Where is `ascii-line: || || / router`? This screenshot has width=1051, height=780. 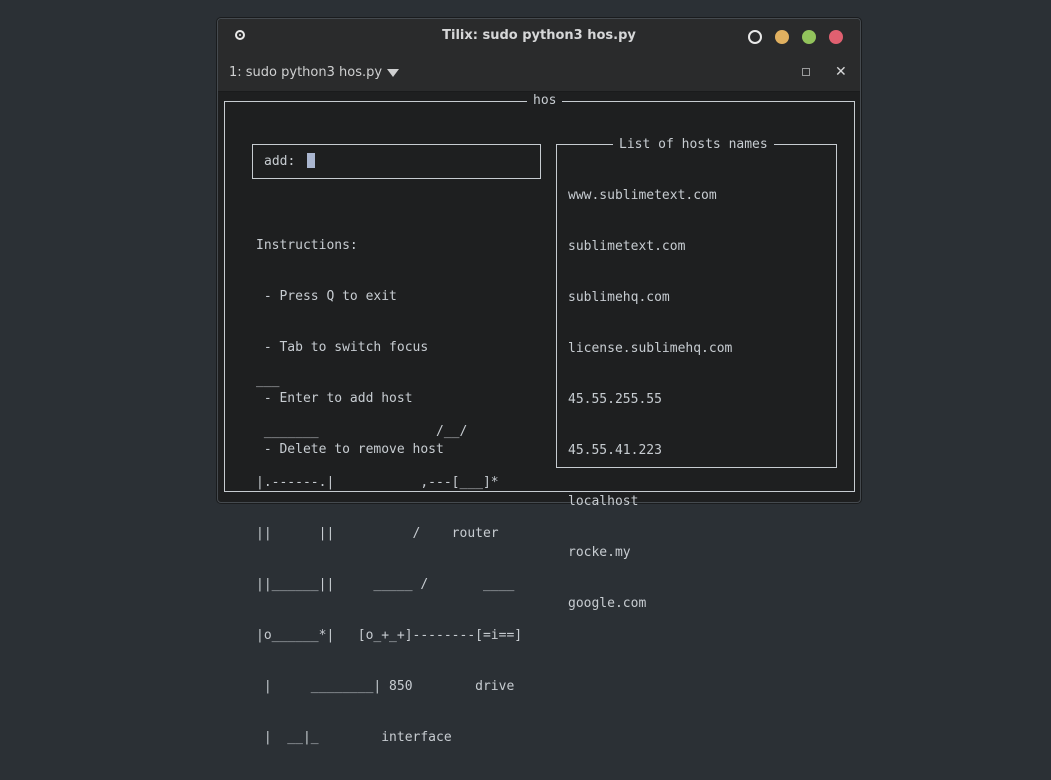
ascii-line: || || / router is located at coordinates (377, 533).